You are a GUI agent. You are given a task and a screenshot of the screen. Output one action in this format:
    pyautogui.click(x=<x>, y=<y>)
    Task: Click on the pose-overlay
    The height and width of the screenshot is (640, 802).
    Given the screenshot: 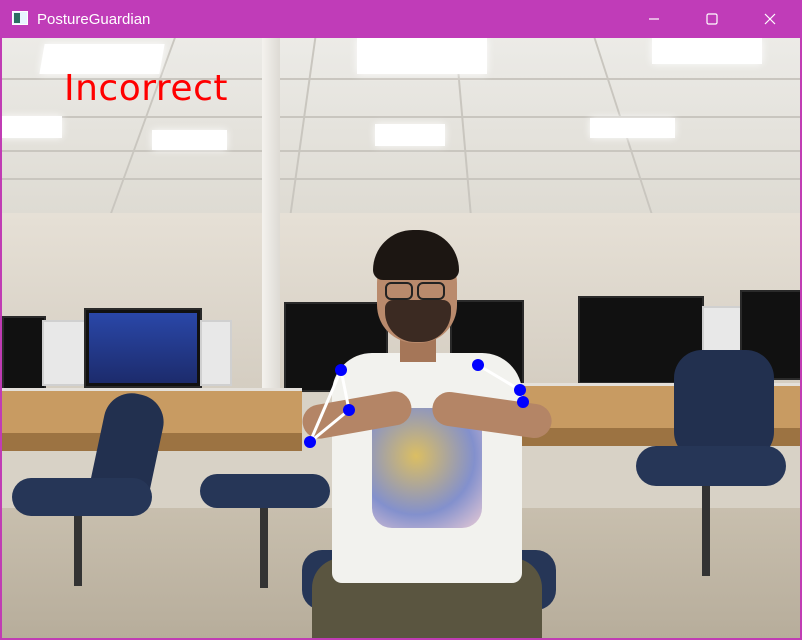 What is the action you would take?
    pyautogui.click(x=416, y=403)
    